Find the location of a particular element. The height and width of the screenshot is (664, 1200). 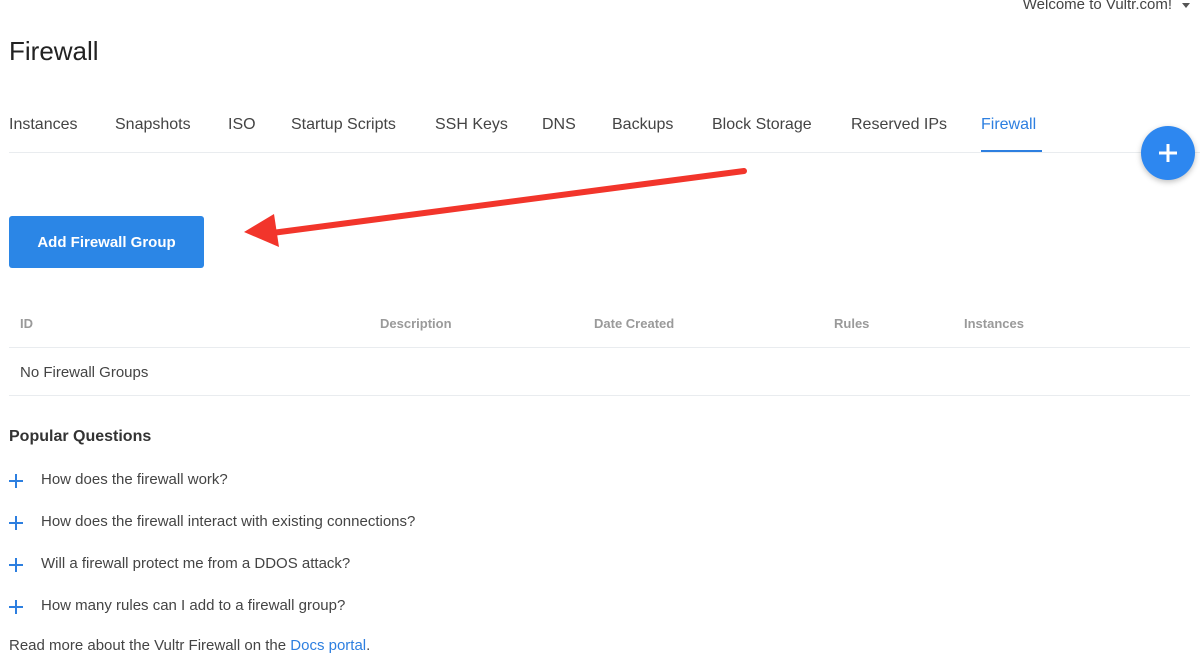

add-fab-button is located at coordinates (1168, 153).